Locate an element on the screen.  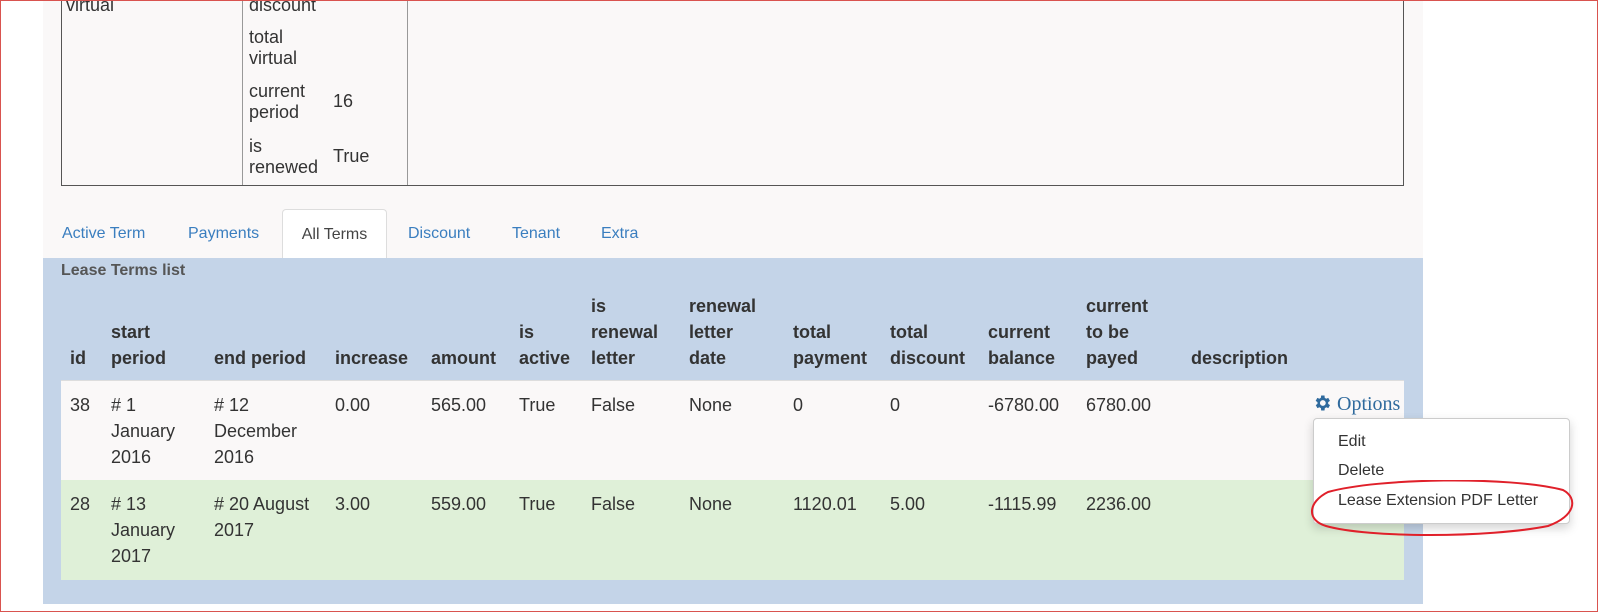
cell-amount: 565.00 is located at coordinates (459, 405).